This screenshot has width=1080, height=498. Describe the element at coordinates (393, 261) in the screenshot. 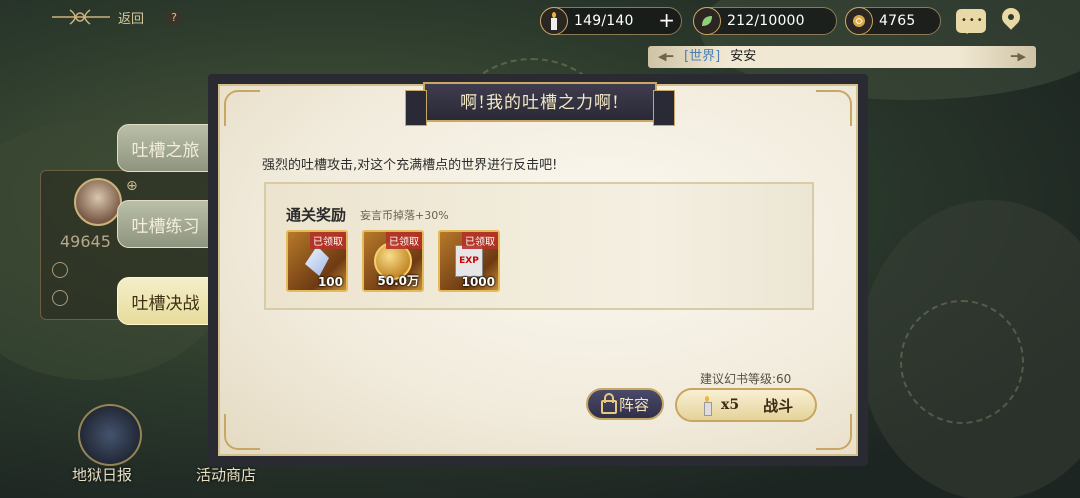

I see `reward-item-coin: 已领取 50.0万` at that location.